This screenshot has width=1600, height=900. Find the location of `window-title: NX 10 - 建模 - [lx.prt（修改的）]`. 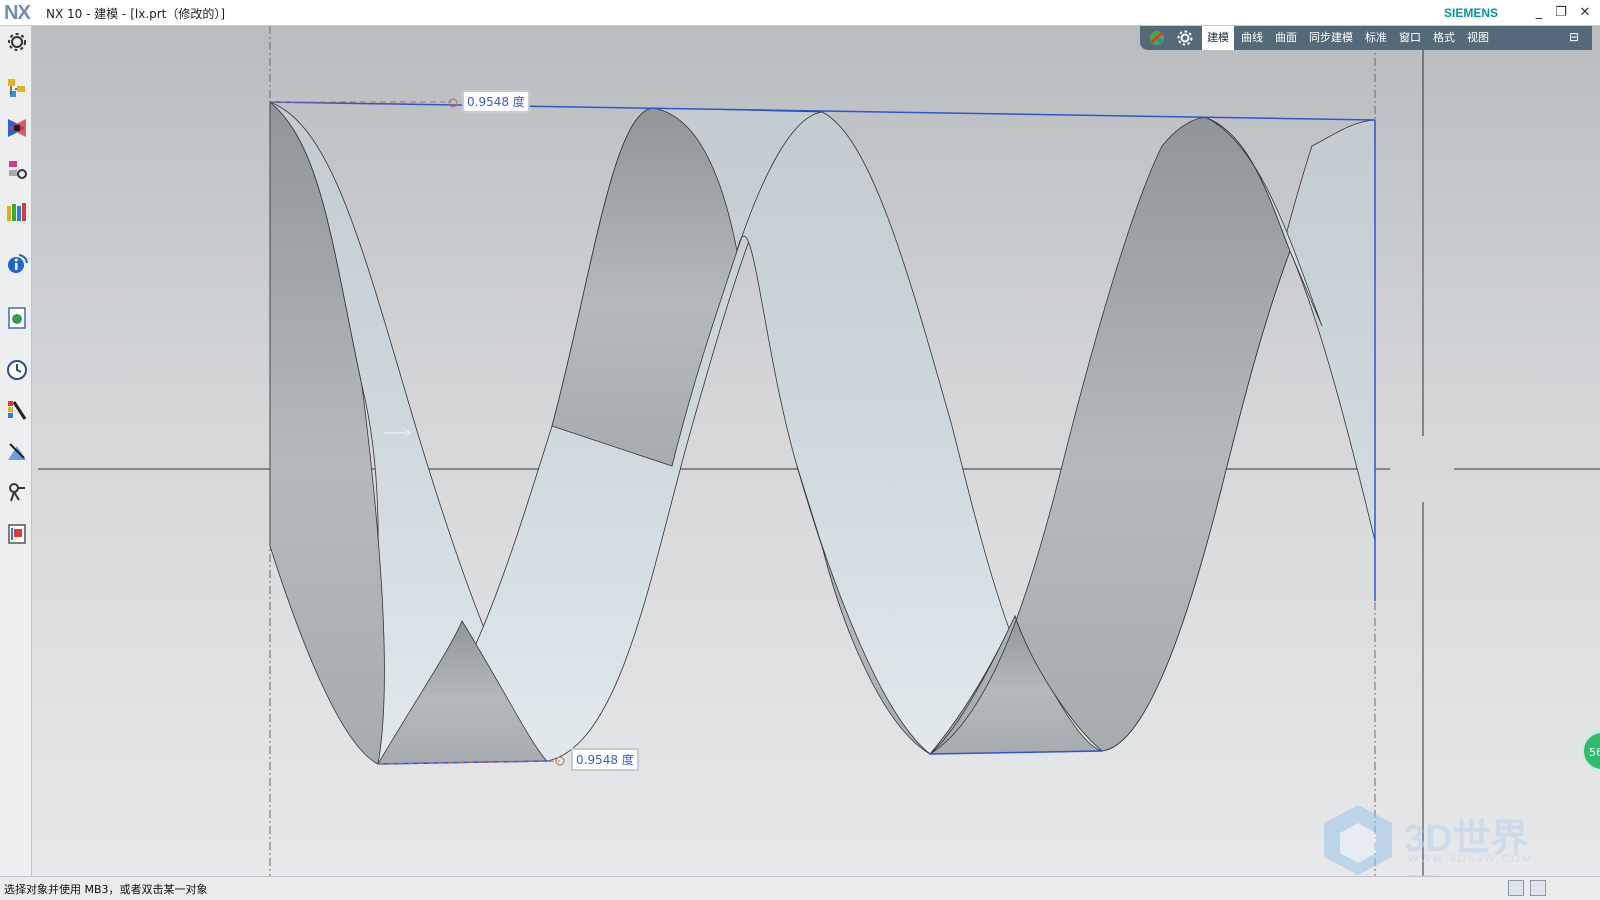

window-title: NX 10 - 建模 - [lx.prt（修改的）] is located at coordinates (136, 14).